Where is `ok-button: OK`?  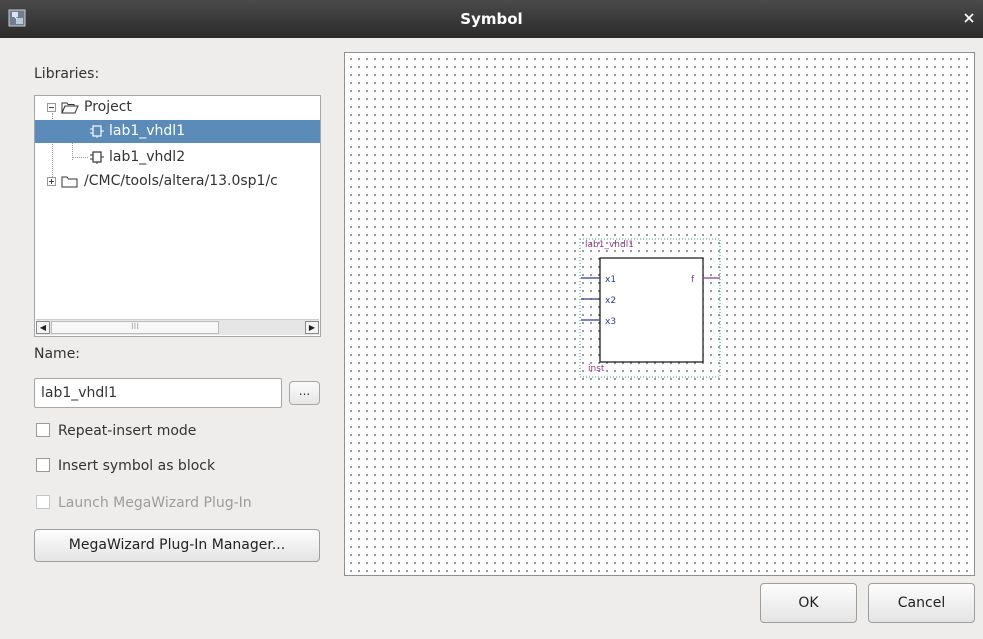 ok-button: OK is located at coordinates (808, 603).